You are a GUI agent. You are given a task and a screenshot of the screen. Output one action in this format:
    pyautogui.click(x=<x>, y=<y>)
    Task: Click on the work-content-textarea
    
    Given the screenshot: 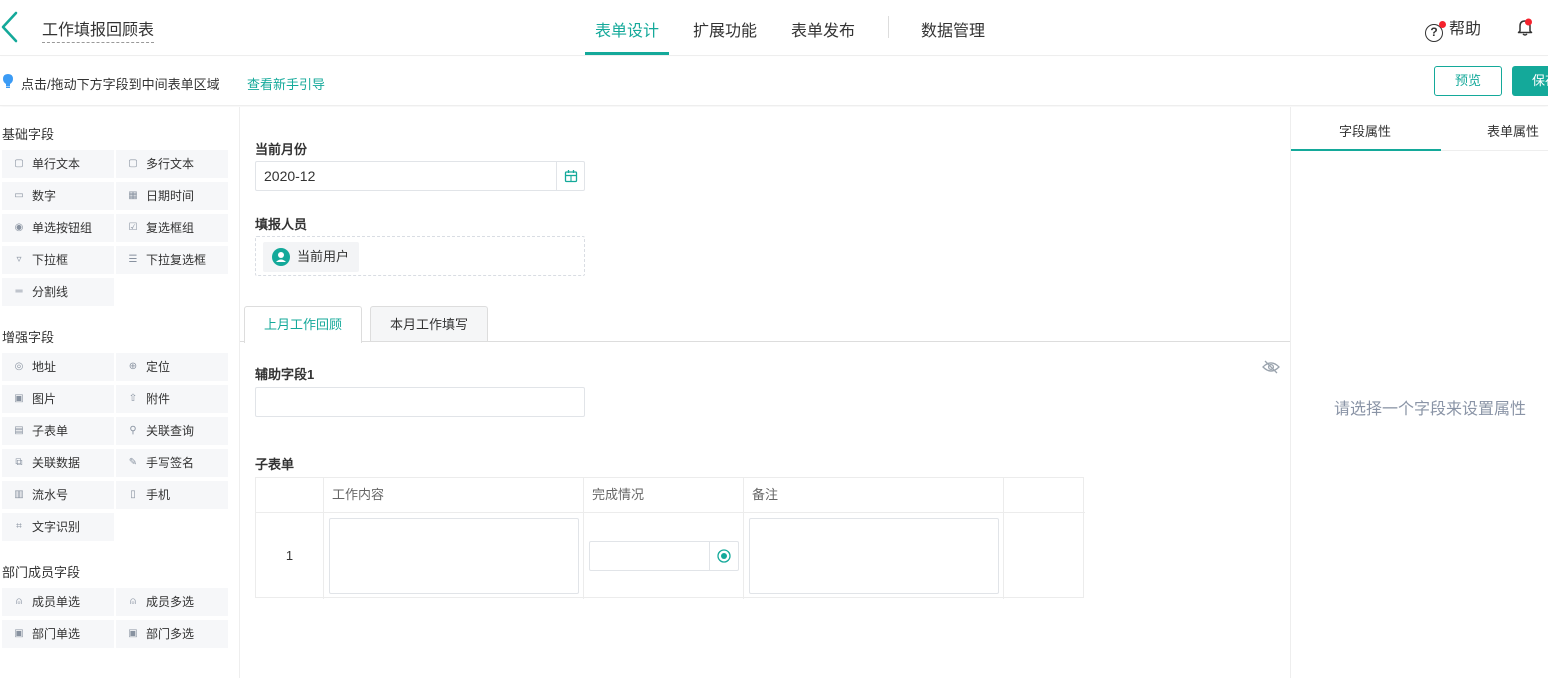 What is the action you would take?
    pyautogui.click(x=454, y=556)
    